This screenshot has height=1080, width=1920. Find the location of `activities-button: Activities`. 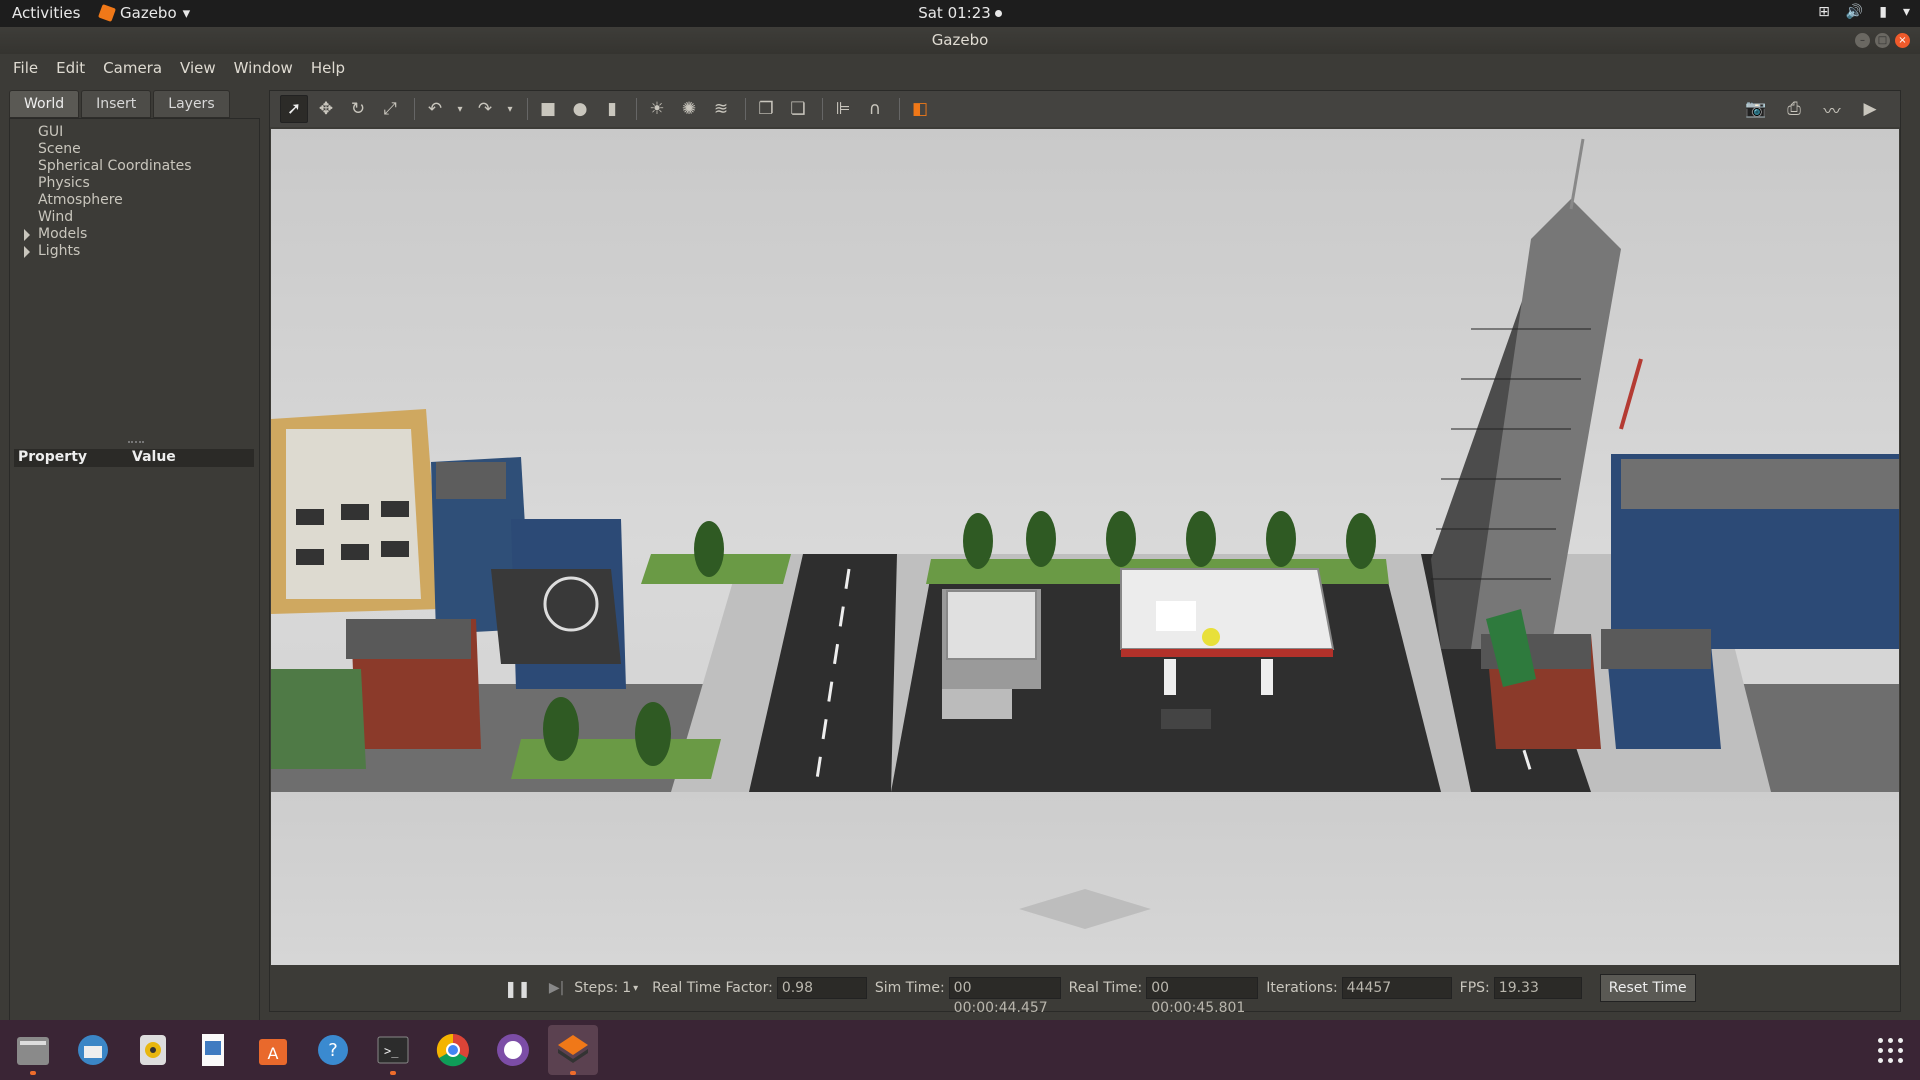

activities-button: Activities is located at coordinates (46, 13).